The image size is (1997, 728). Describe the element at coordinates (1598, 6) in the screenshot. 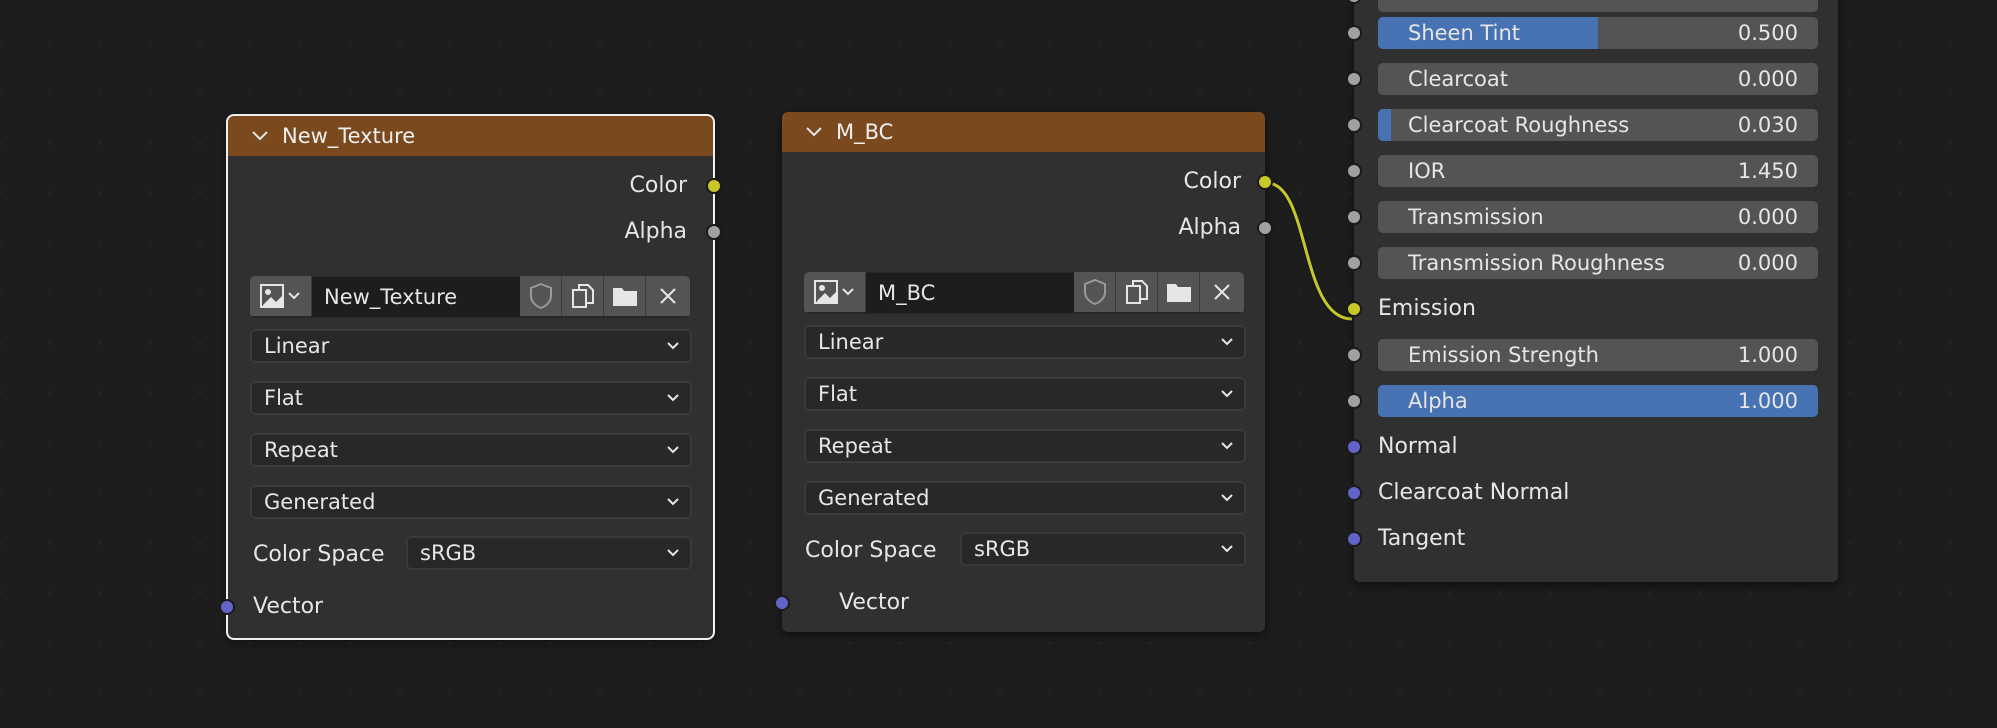

I see `bsdf-slider-partial` at that location.